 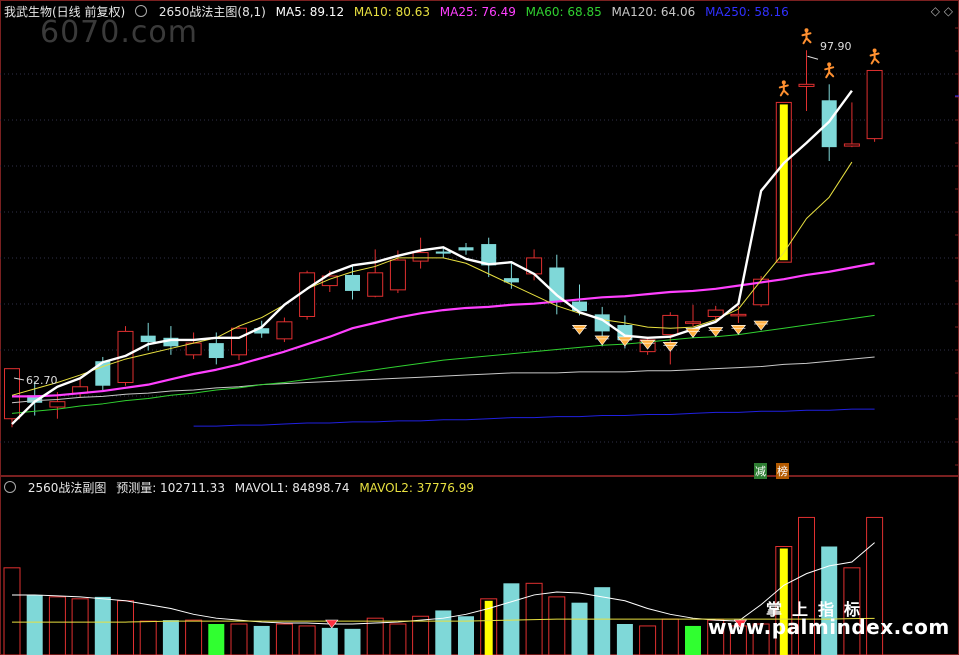 I want to click on price-max-pointer, so click(x=813, y=57).